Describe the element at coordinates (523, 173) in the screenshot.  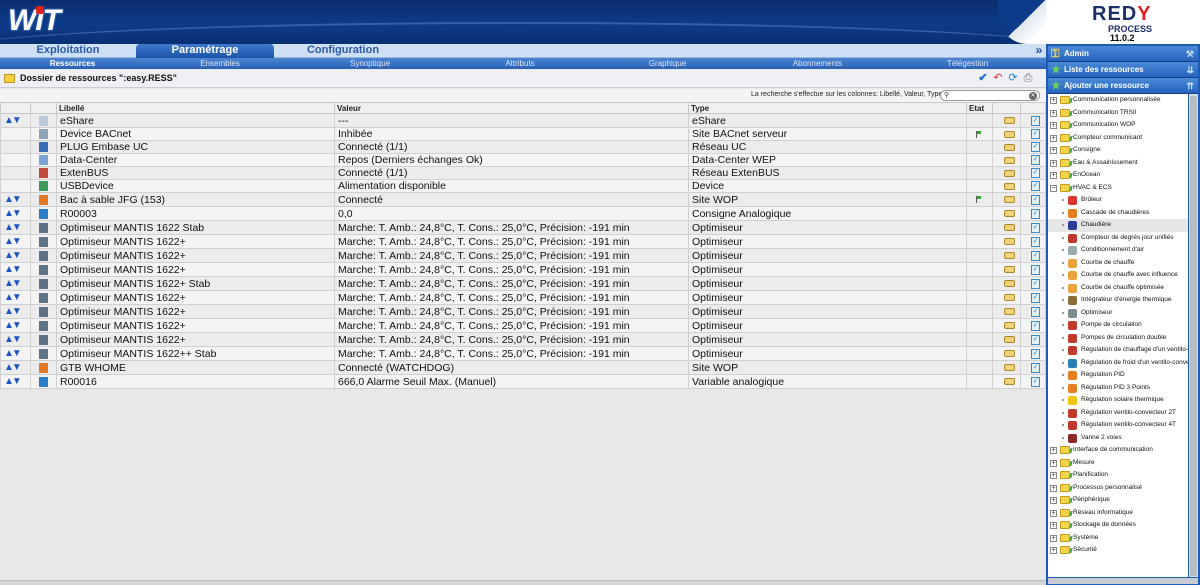
I see `table-row: ExtenBUS Connecté (1/1) Réseau ExtenBUS ✓` at that location.